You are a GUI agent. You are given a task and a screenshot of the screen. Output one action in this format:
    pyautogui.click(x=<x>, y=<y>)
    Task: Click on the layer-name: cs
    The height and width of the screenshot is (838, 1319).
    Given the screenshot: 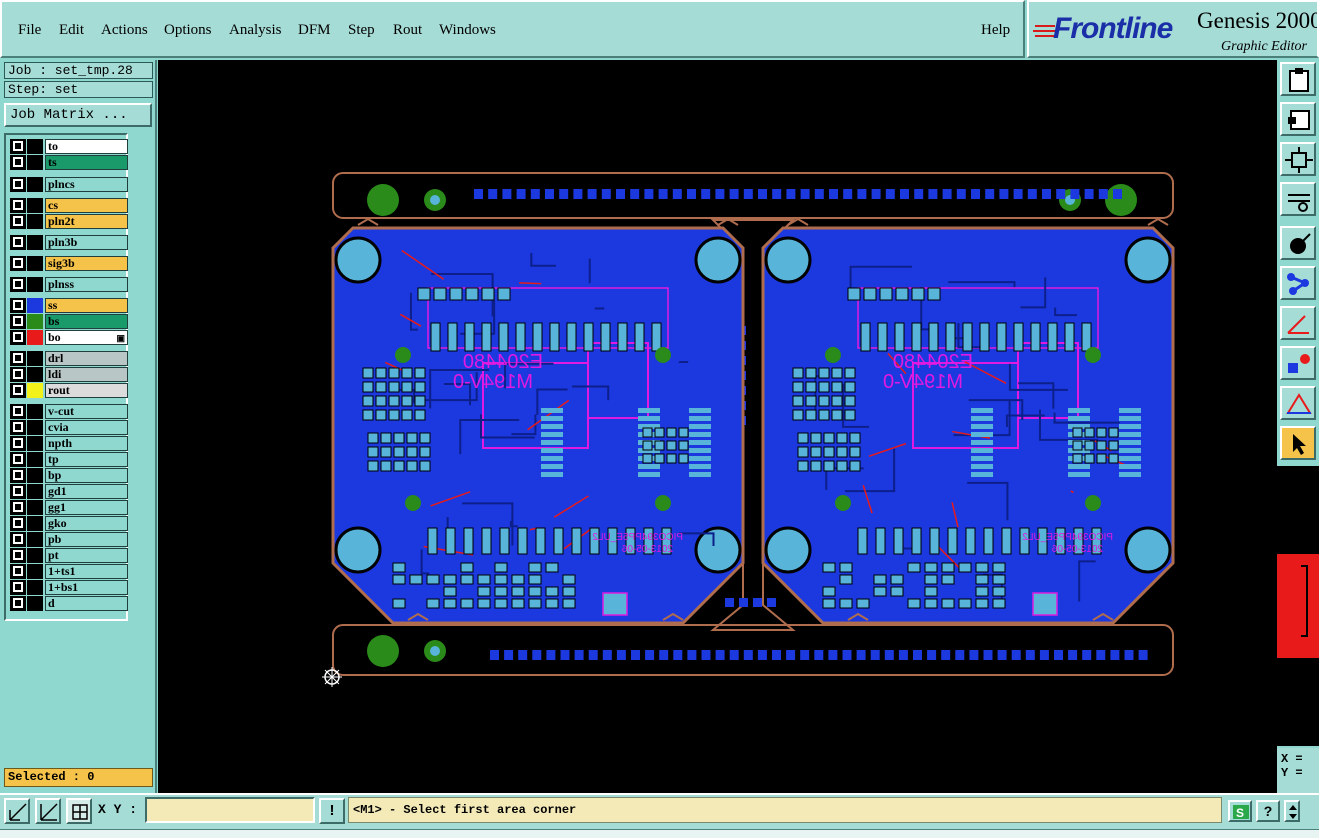 What is the action you would take?
    pyautogui.click(x=86, y=205)
    